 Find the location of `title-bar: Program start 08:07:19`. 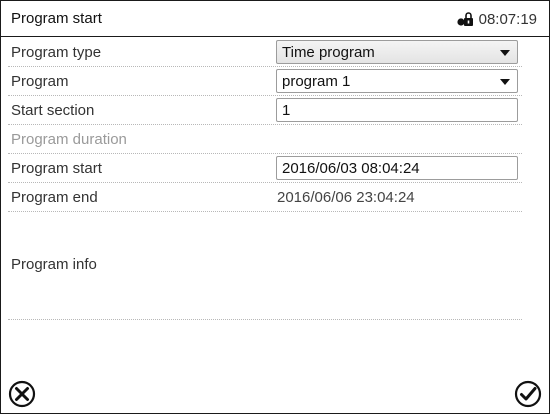

title-bar: Program start 08:07:19 is located at coordinates (275, 19).